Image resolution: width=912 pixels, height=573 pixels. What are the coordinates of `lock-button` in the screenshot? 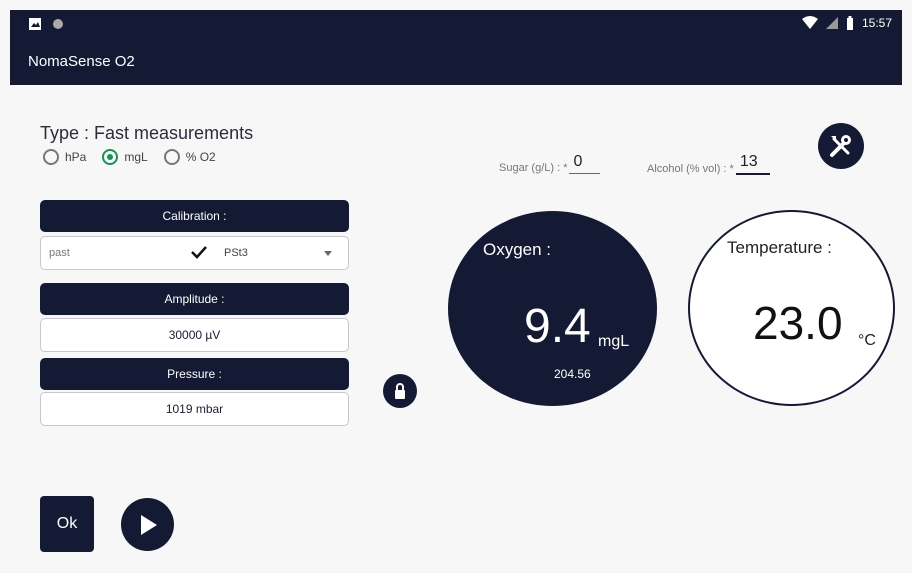 It's located at (400, 391).